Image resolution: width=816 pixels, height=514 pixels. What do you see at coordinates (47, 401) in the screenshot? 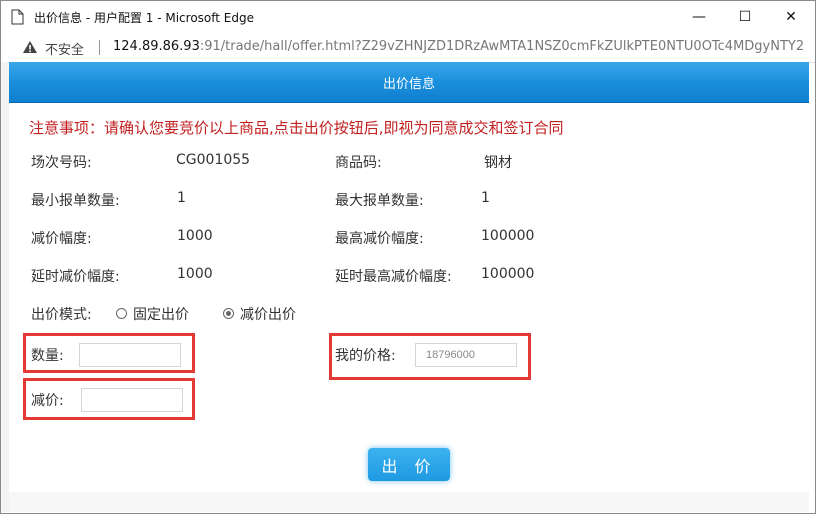
I see `reduce-label: 减价:` at bounding box center [47, 401].